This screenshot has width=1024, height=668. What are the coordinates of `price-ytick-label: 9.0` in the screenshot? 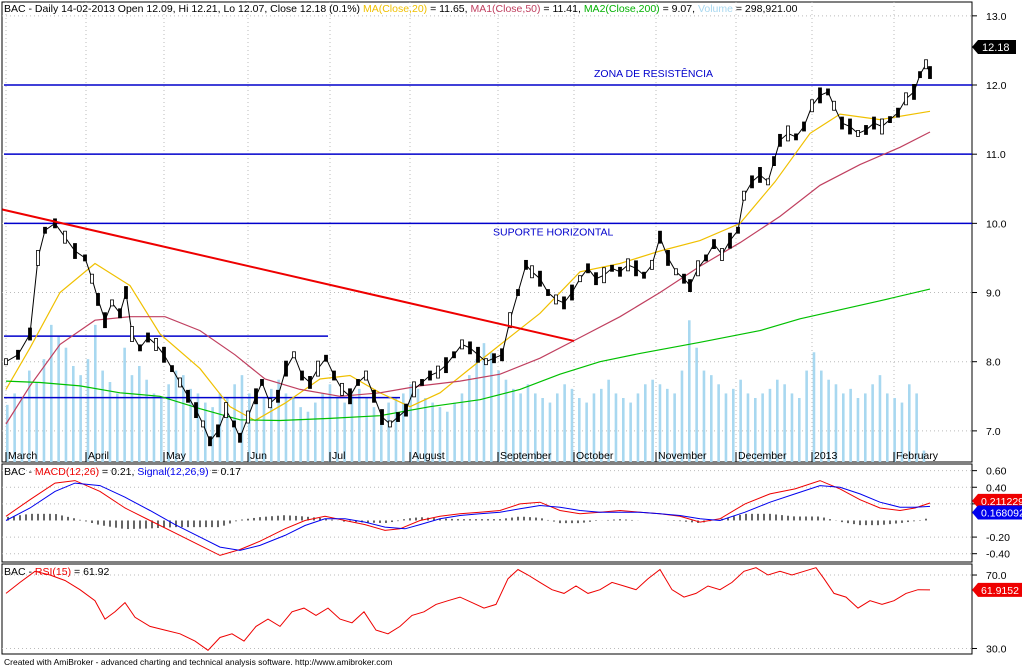 It's located at (993, 294).